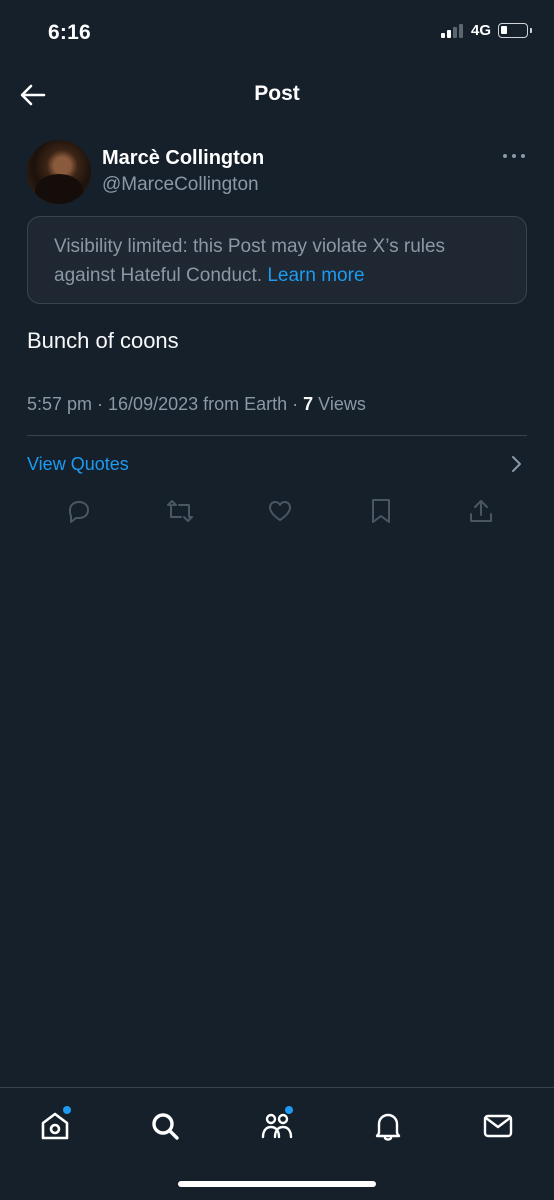 Image resolution: width=554 pixels, height=1200 pixels. I want to click on status-indicators: 4G, so click(486, 30).